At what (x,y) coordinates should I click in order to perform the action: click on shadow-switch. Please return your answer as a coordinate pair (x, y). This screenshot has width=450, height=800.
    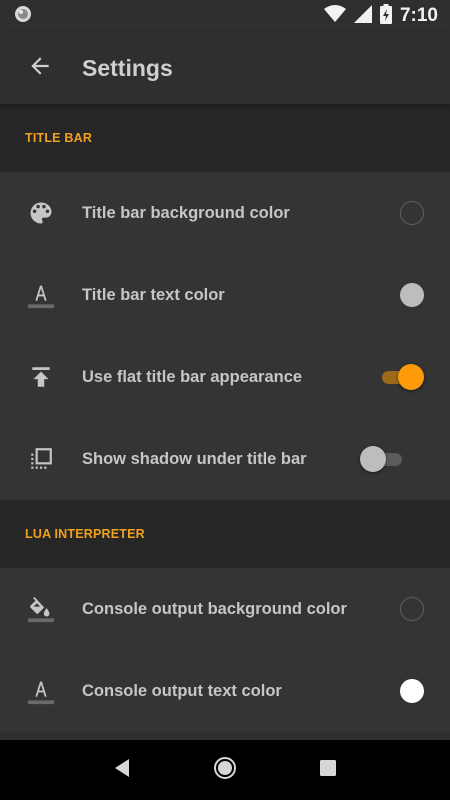
    Looking at the image, I should click on (383, 459).